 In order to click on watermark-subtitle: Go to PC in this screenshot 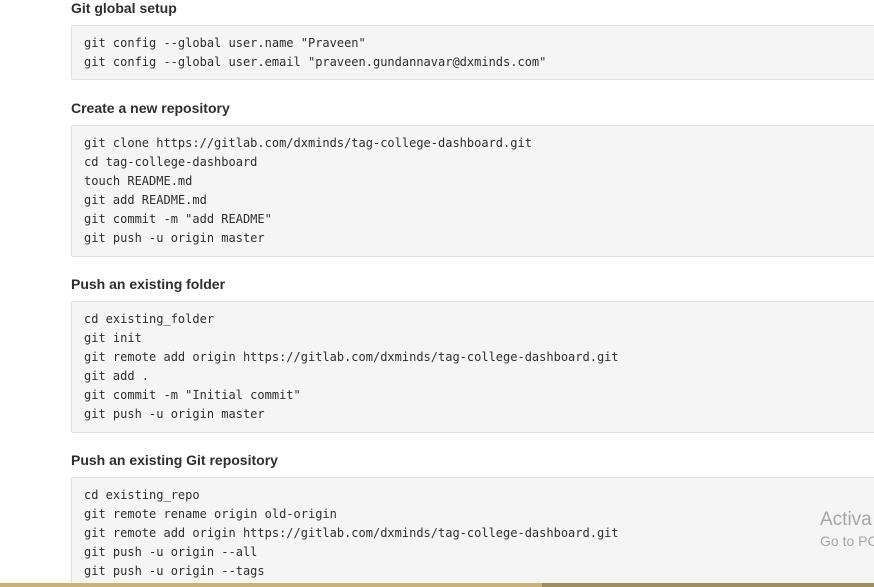, I will do `click(847, 541)`.